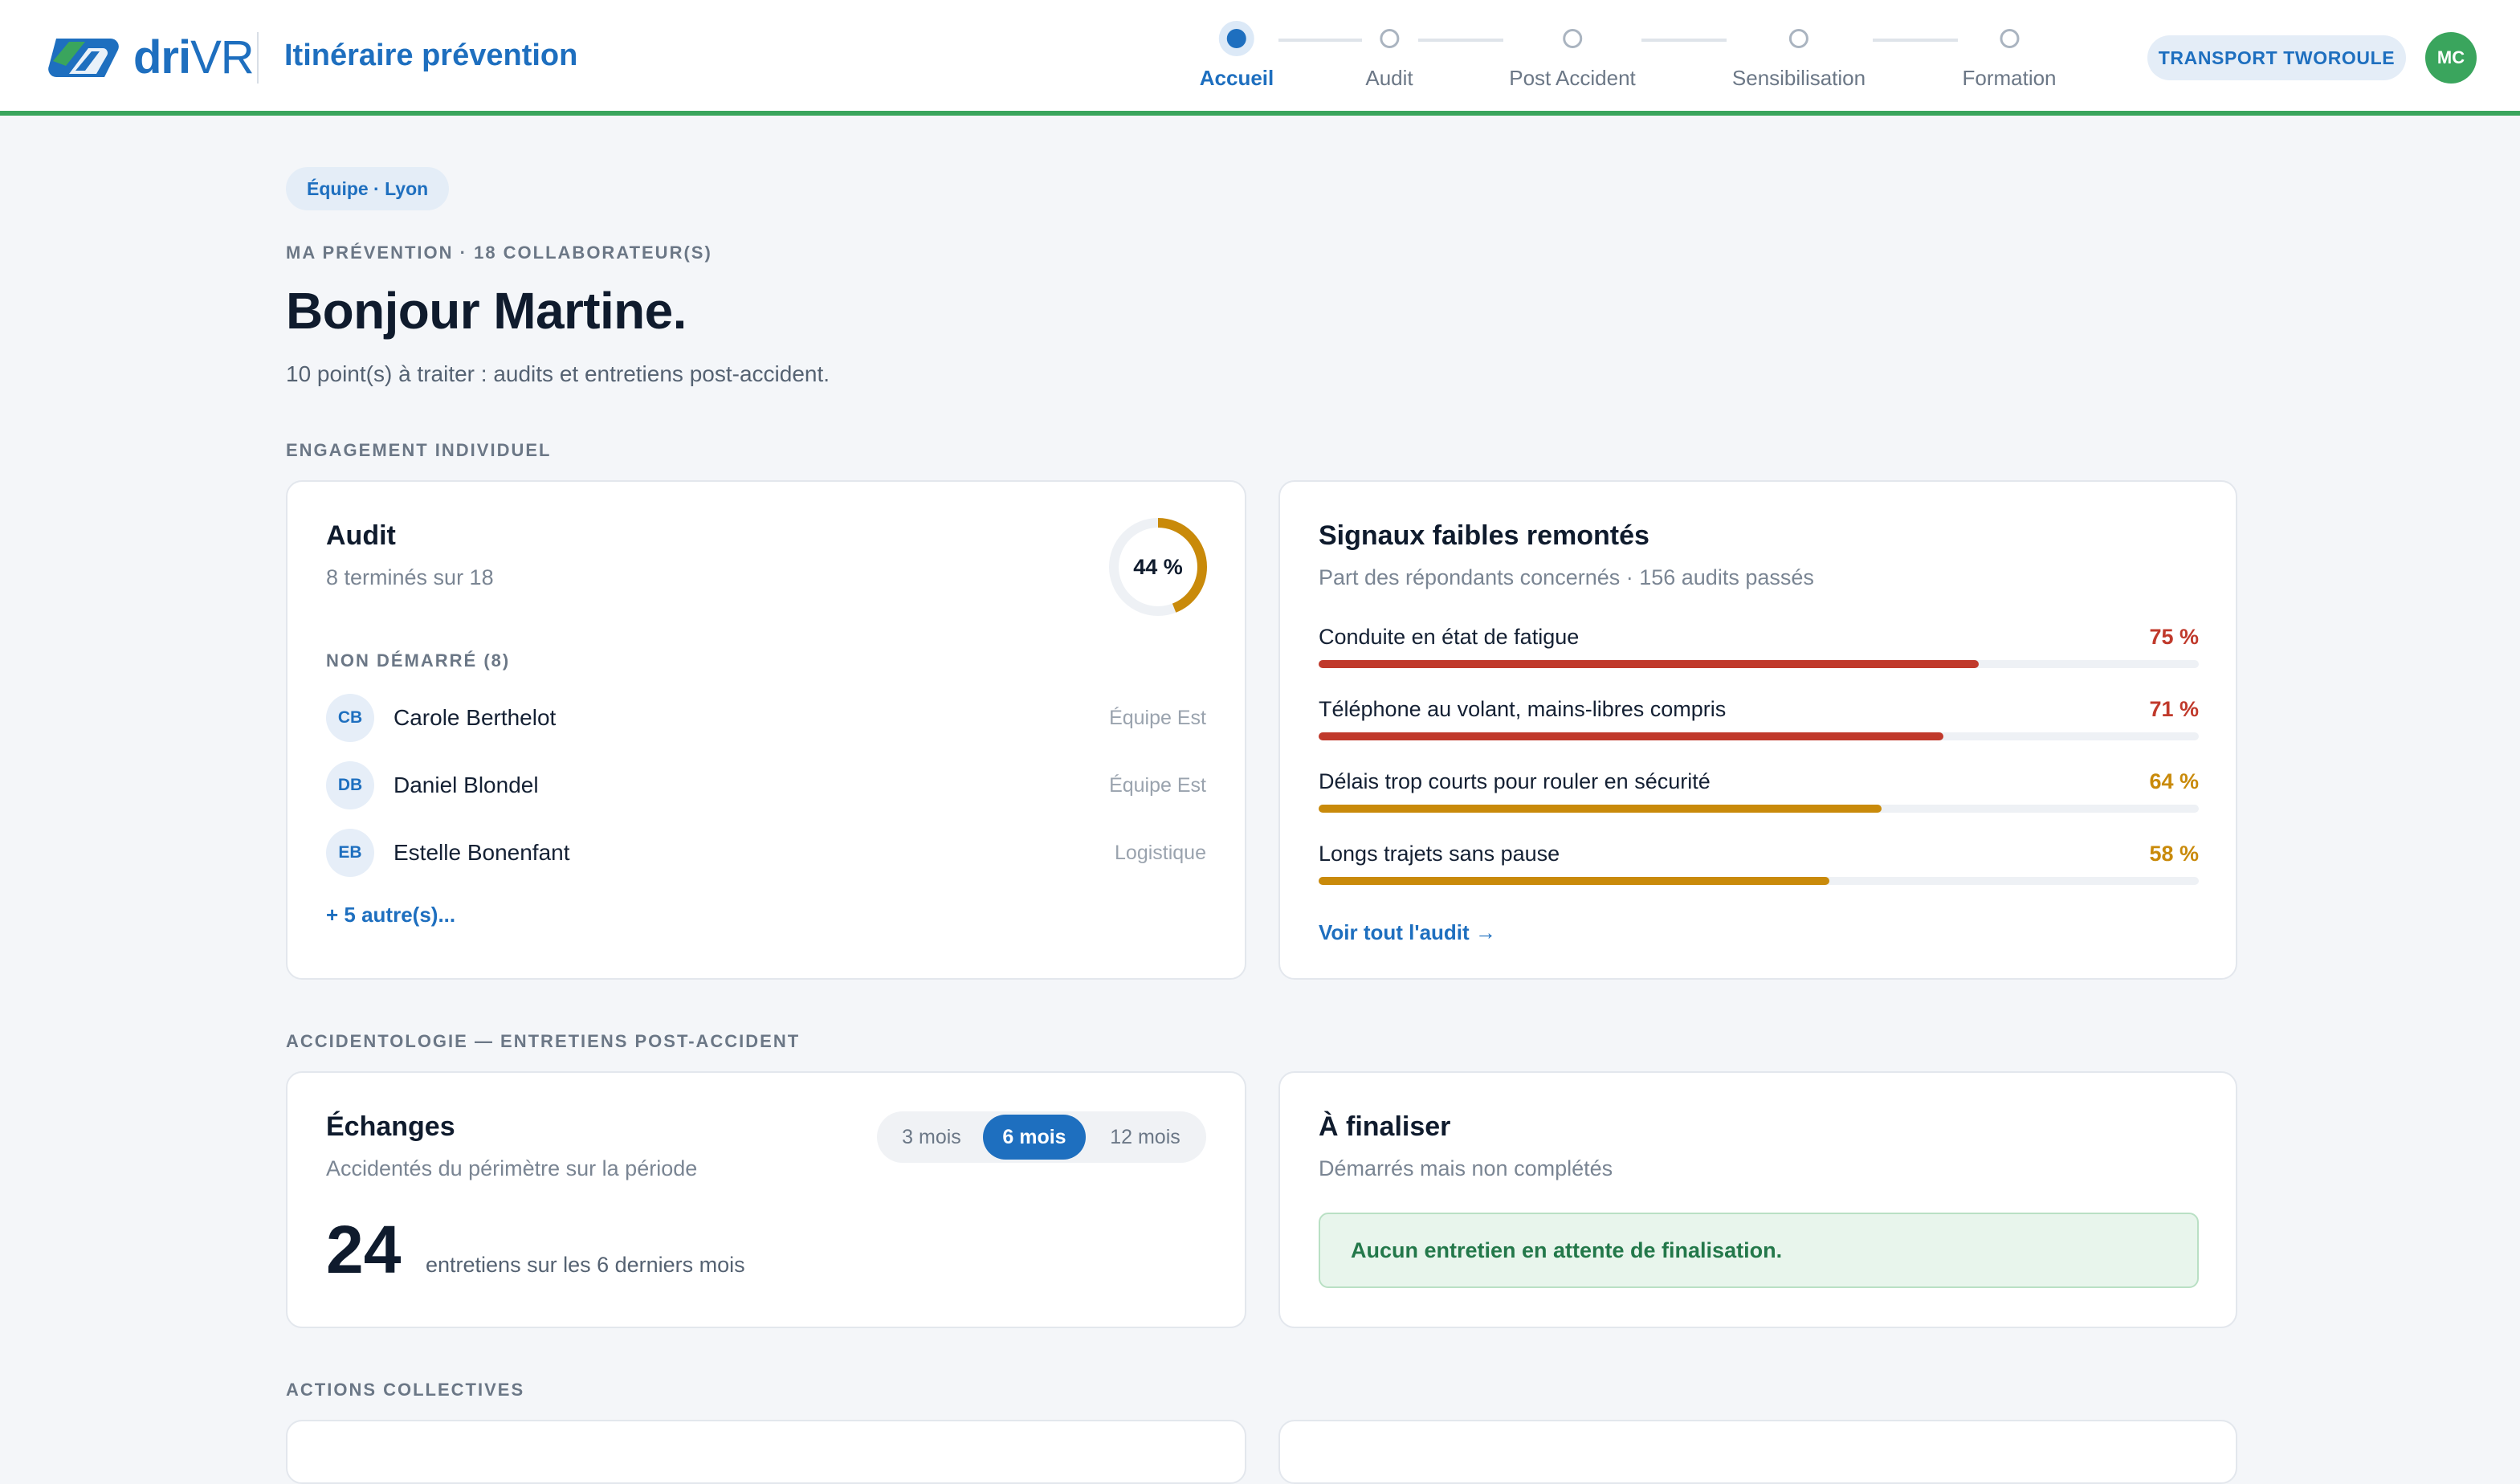  What do you see at coordinates (1572, 78) in the screenshot?
I see `step-label: Post Accident` at bounding box center [1572, 78].